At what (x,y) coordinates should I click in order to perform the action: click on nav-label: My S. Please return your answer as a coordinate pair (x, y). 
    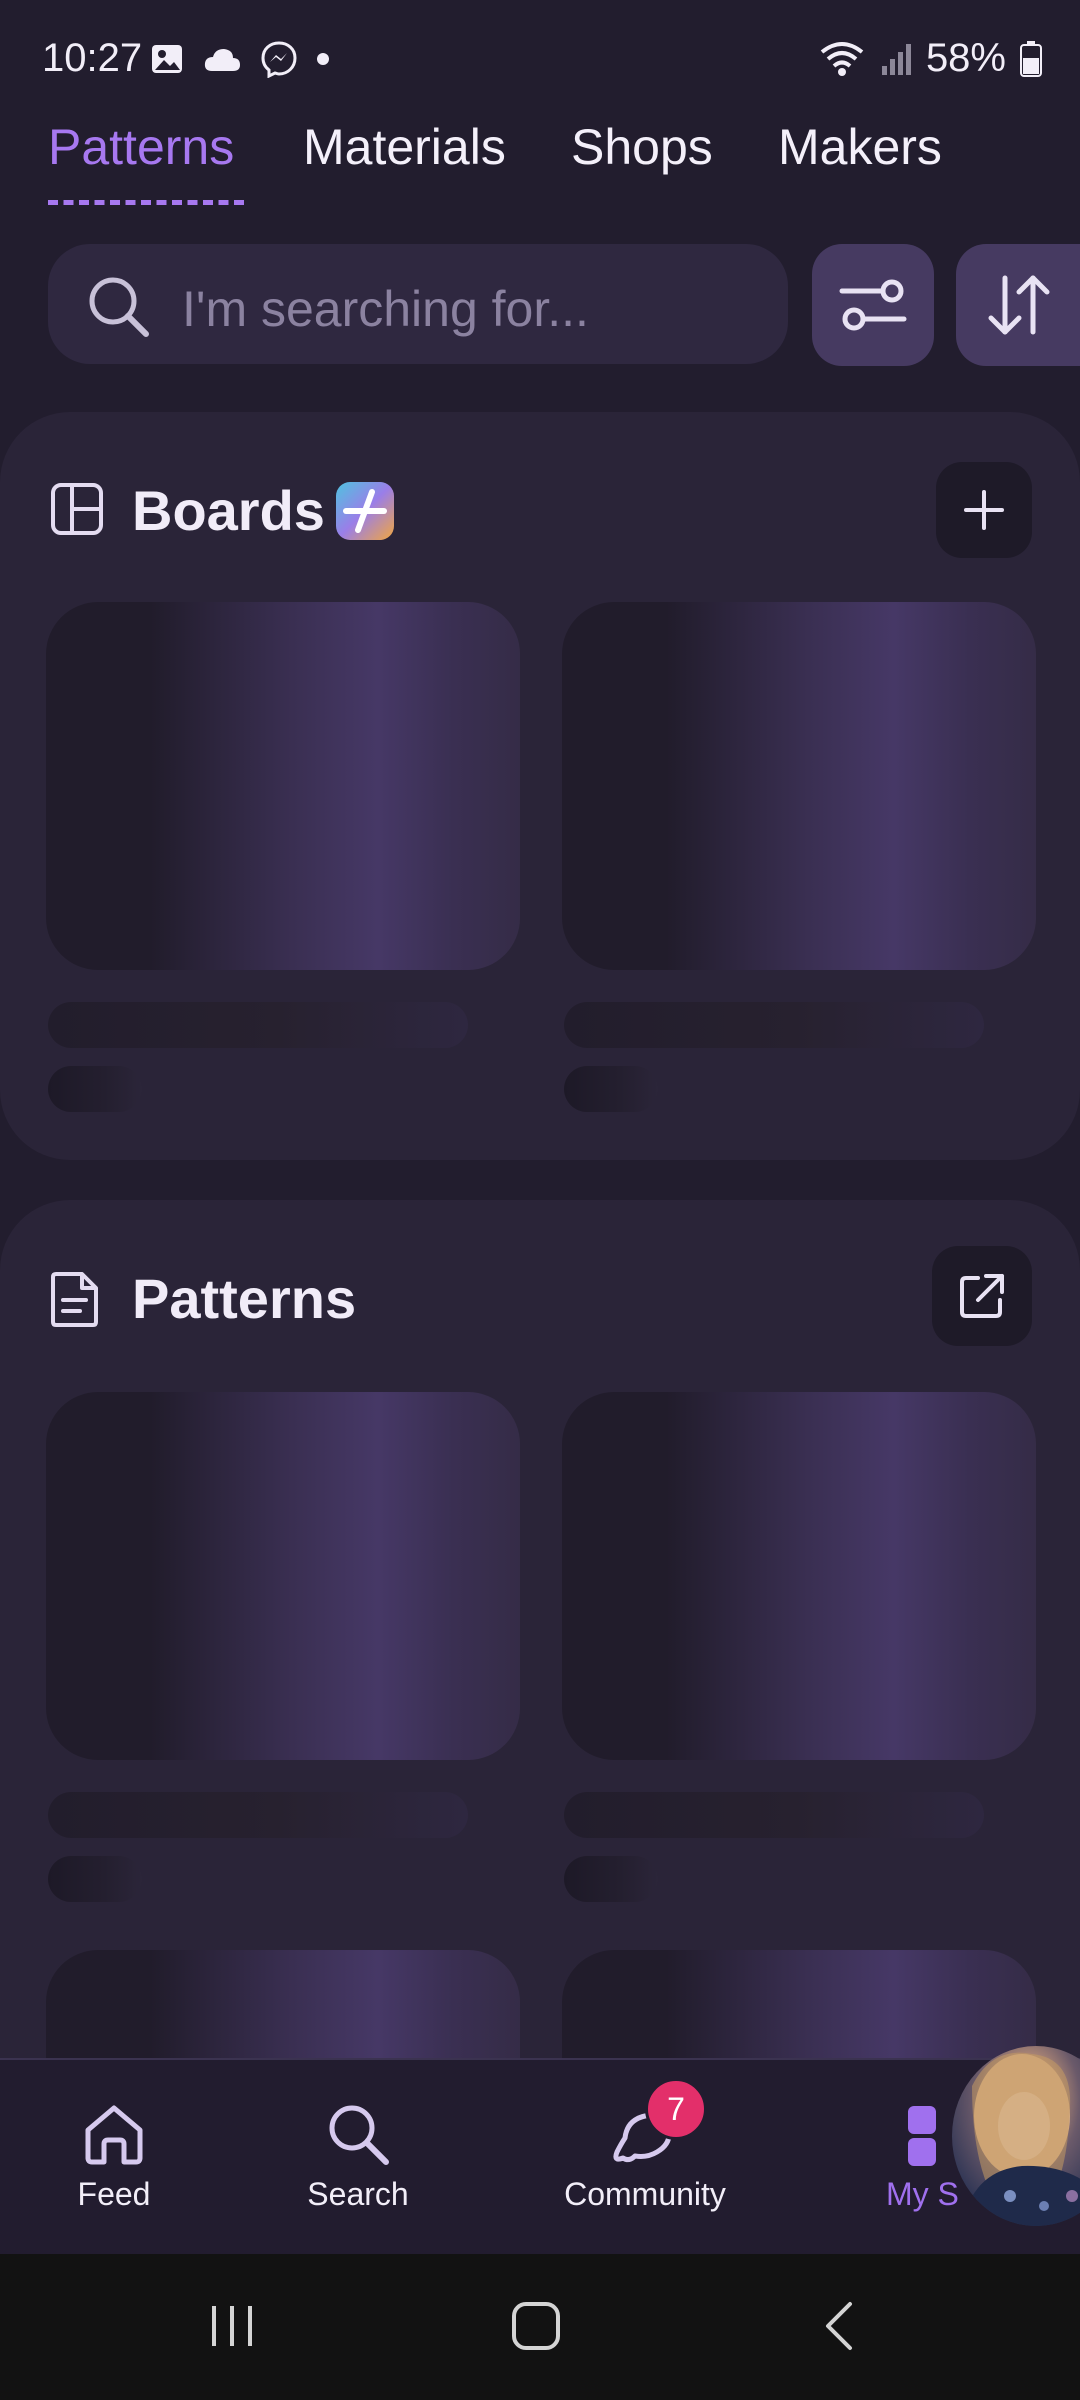
    Looking at the image, I should click on (922, 2194).